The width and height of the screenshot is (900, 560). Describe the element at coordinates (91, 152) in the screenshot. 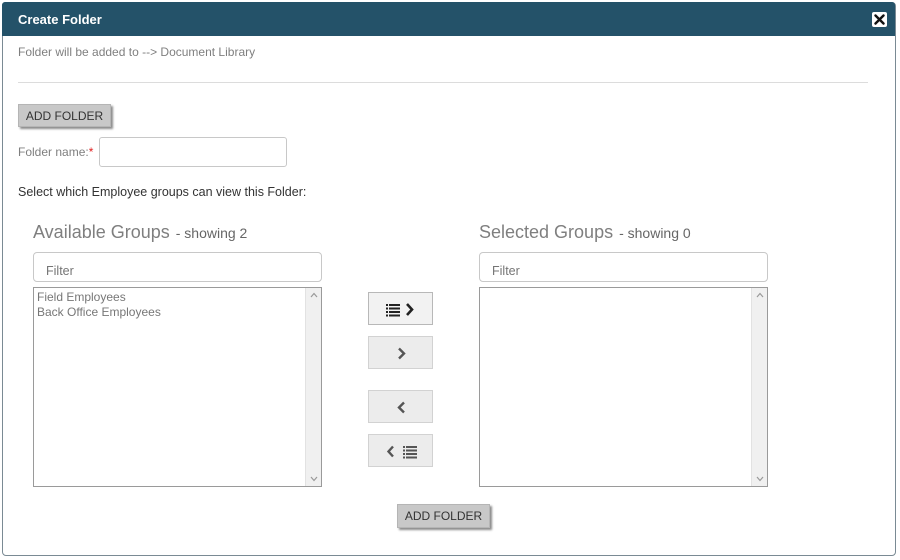

I see `required-marker: *` at that location.